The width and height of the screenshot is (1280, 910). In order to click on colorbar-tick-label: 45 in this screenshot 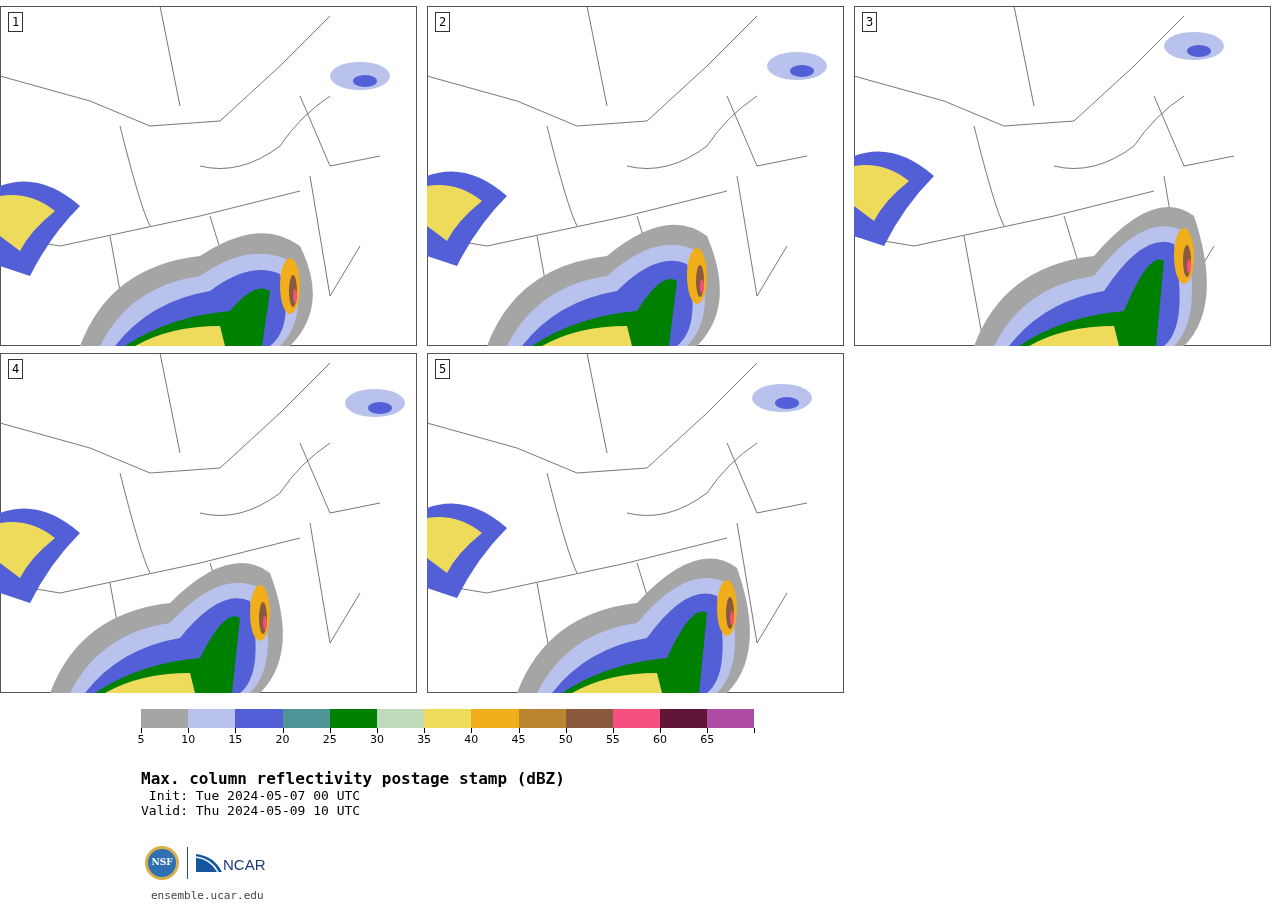, I will do `click(518, 740)`.